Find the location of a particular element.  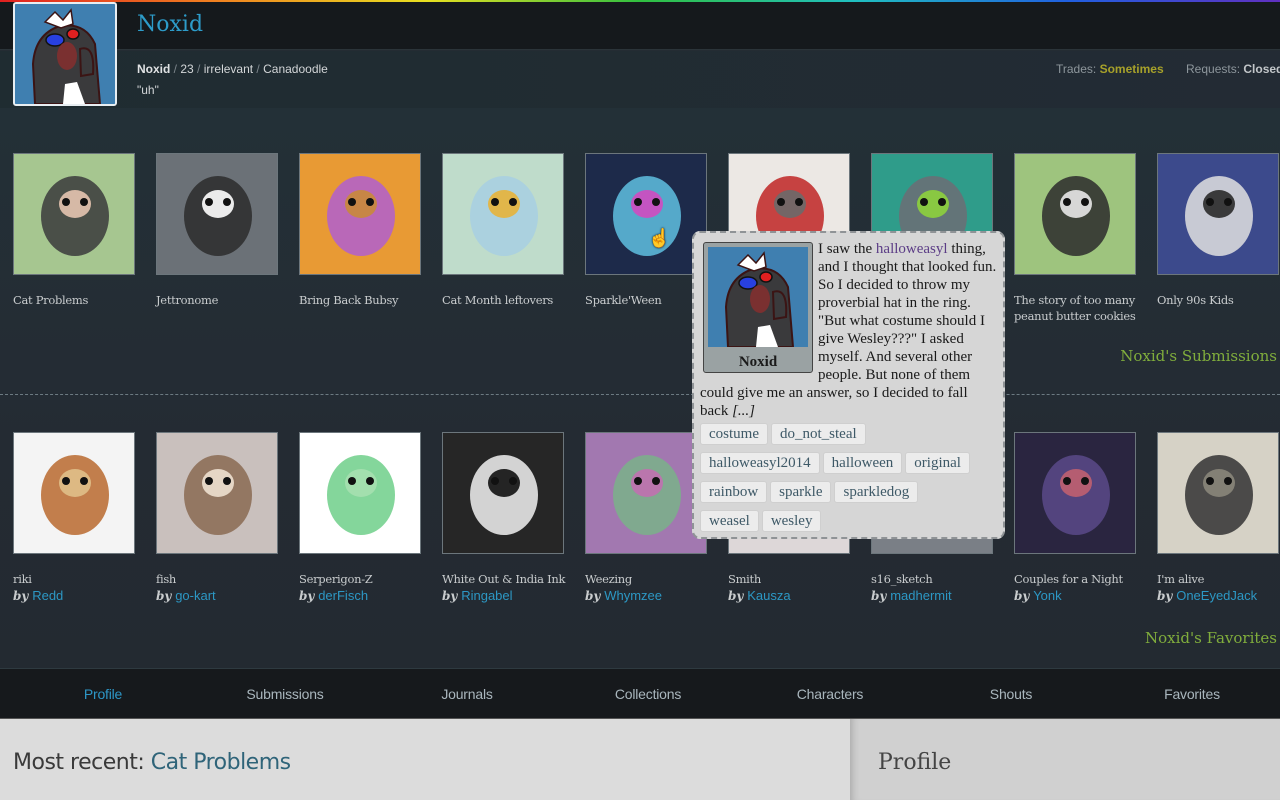

comic-thumbnail-icon is located at coordinates (1075, 214).